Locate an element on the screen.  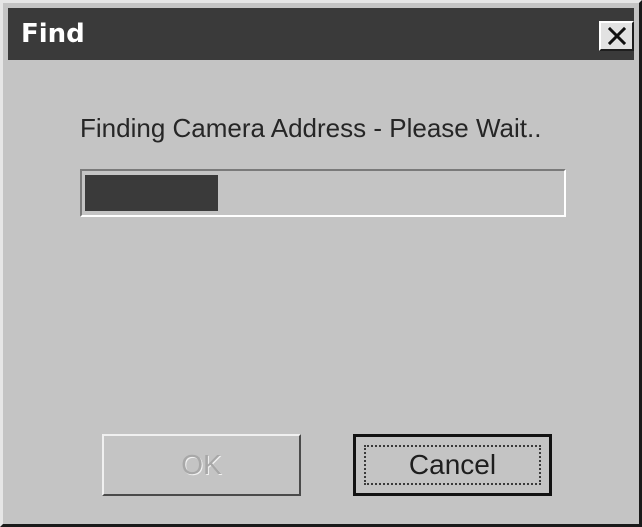
progress-bar is located at coordinates (323, 193).